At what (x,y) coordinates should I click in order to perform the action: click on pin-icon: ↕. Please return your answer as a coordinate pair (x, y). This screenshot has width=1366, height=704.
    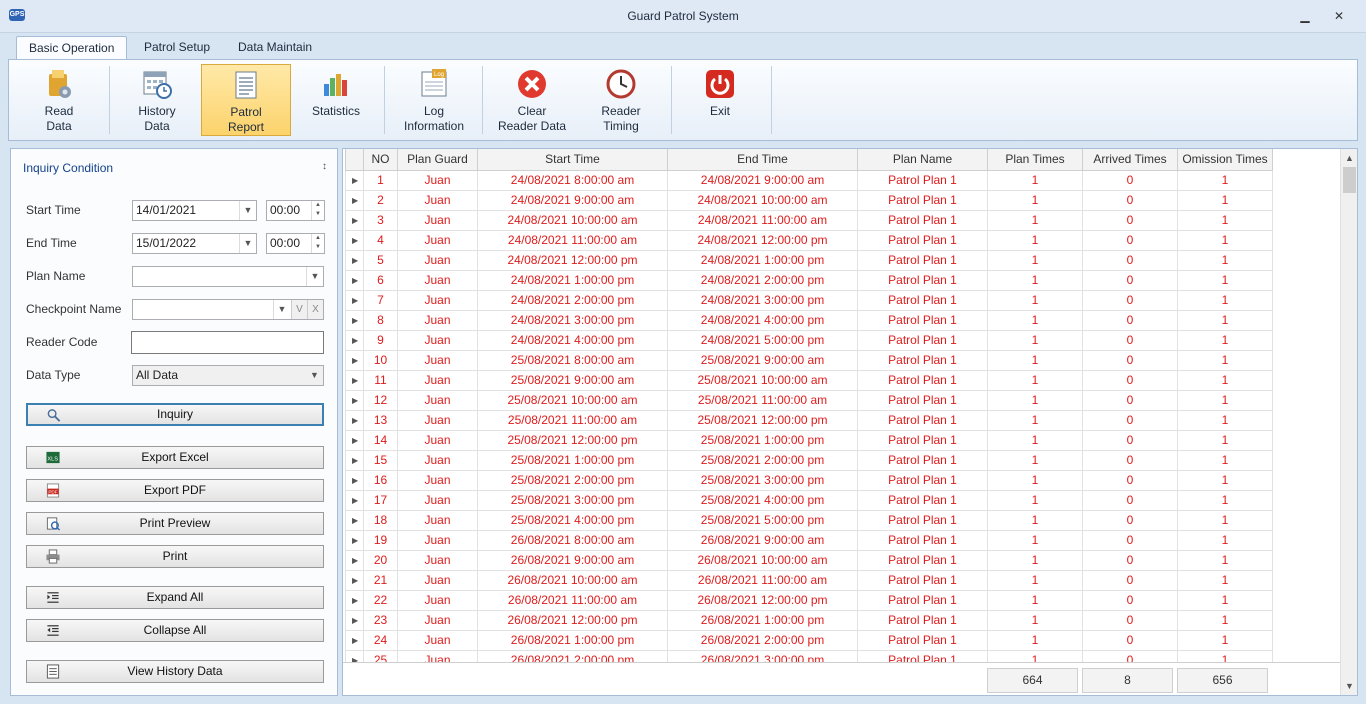
    Looking at the image, I should click on (324, 166).